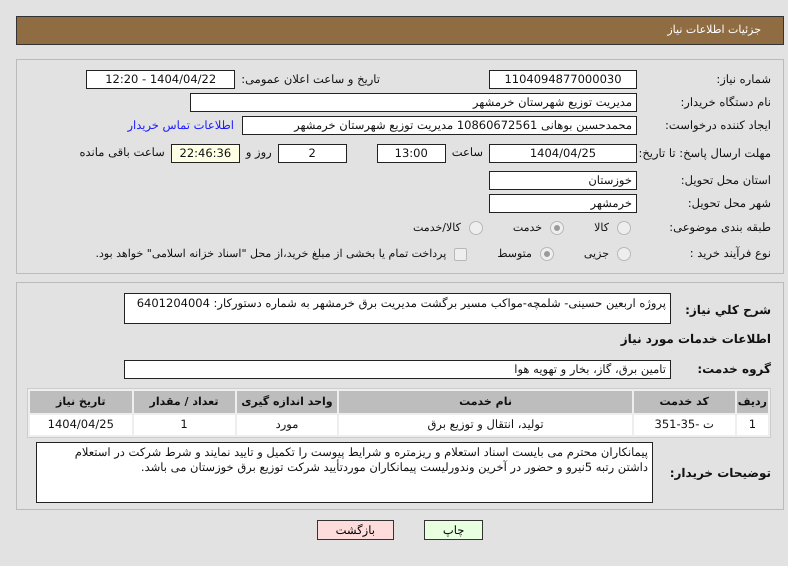 The image size is (788, 566). Describe the element at coordinates (563, 203) in the screenshot. I see `city-field: خرمشهر` at that location.